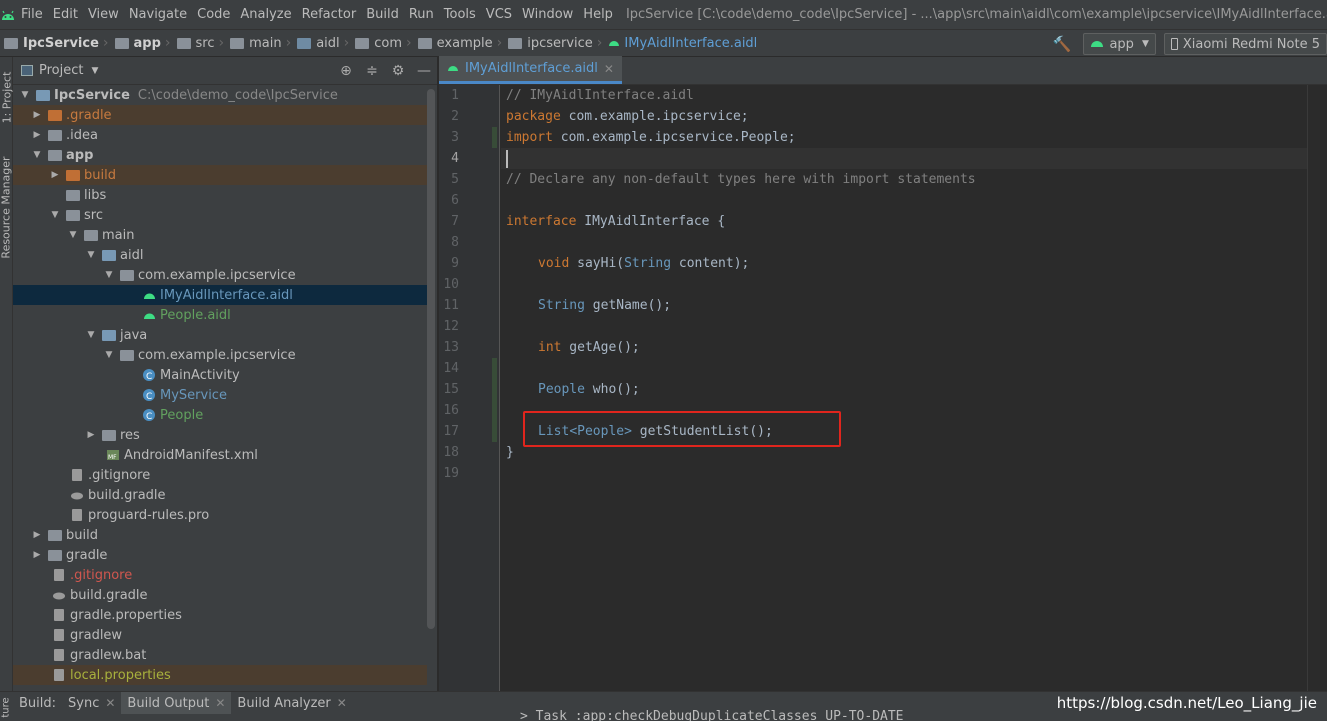 This screenshot has width=1327, height=721. What do you see at coordinates (398, 71) in the screenshot?
I see `gear-icon: ⚙` at bounding box center [398, 71].